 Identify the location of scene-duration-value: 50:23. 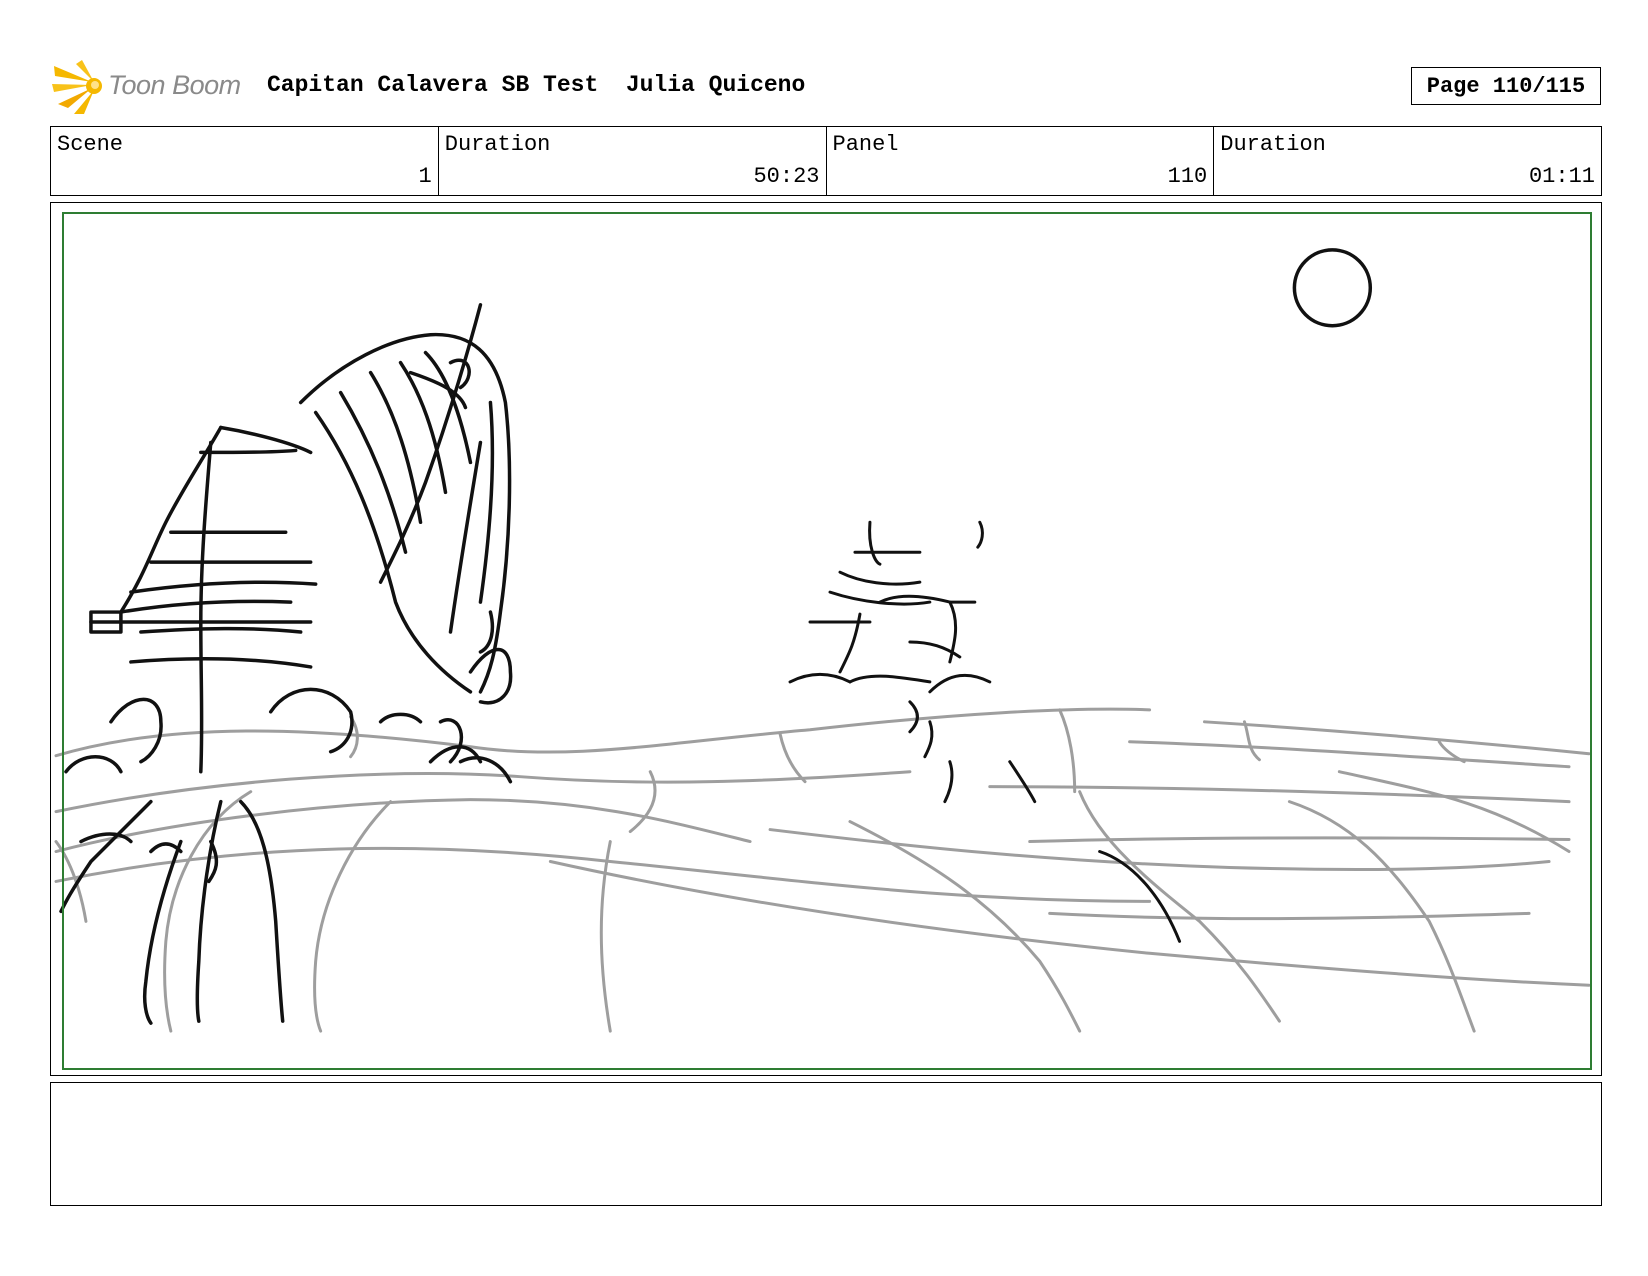
(786, 176).